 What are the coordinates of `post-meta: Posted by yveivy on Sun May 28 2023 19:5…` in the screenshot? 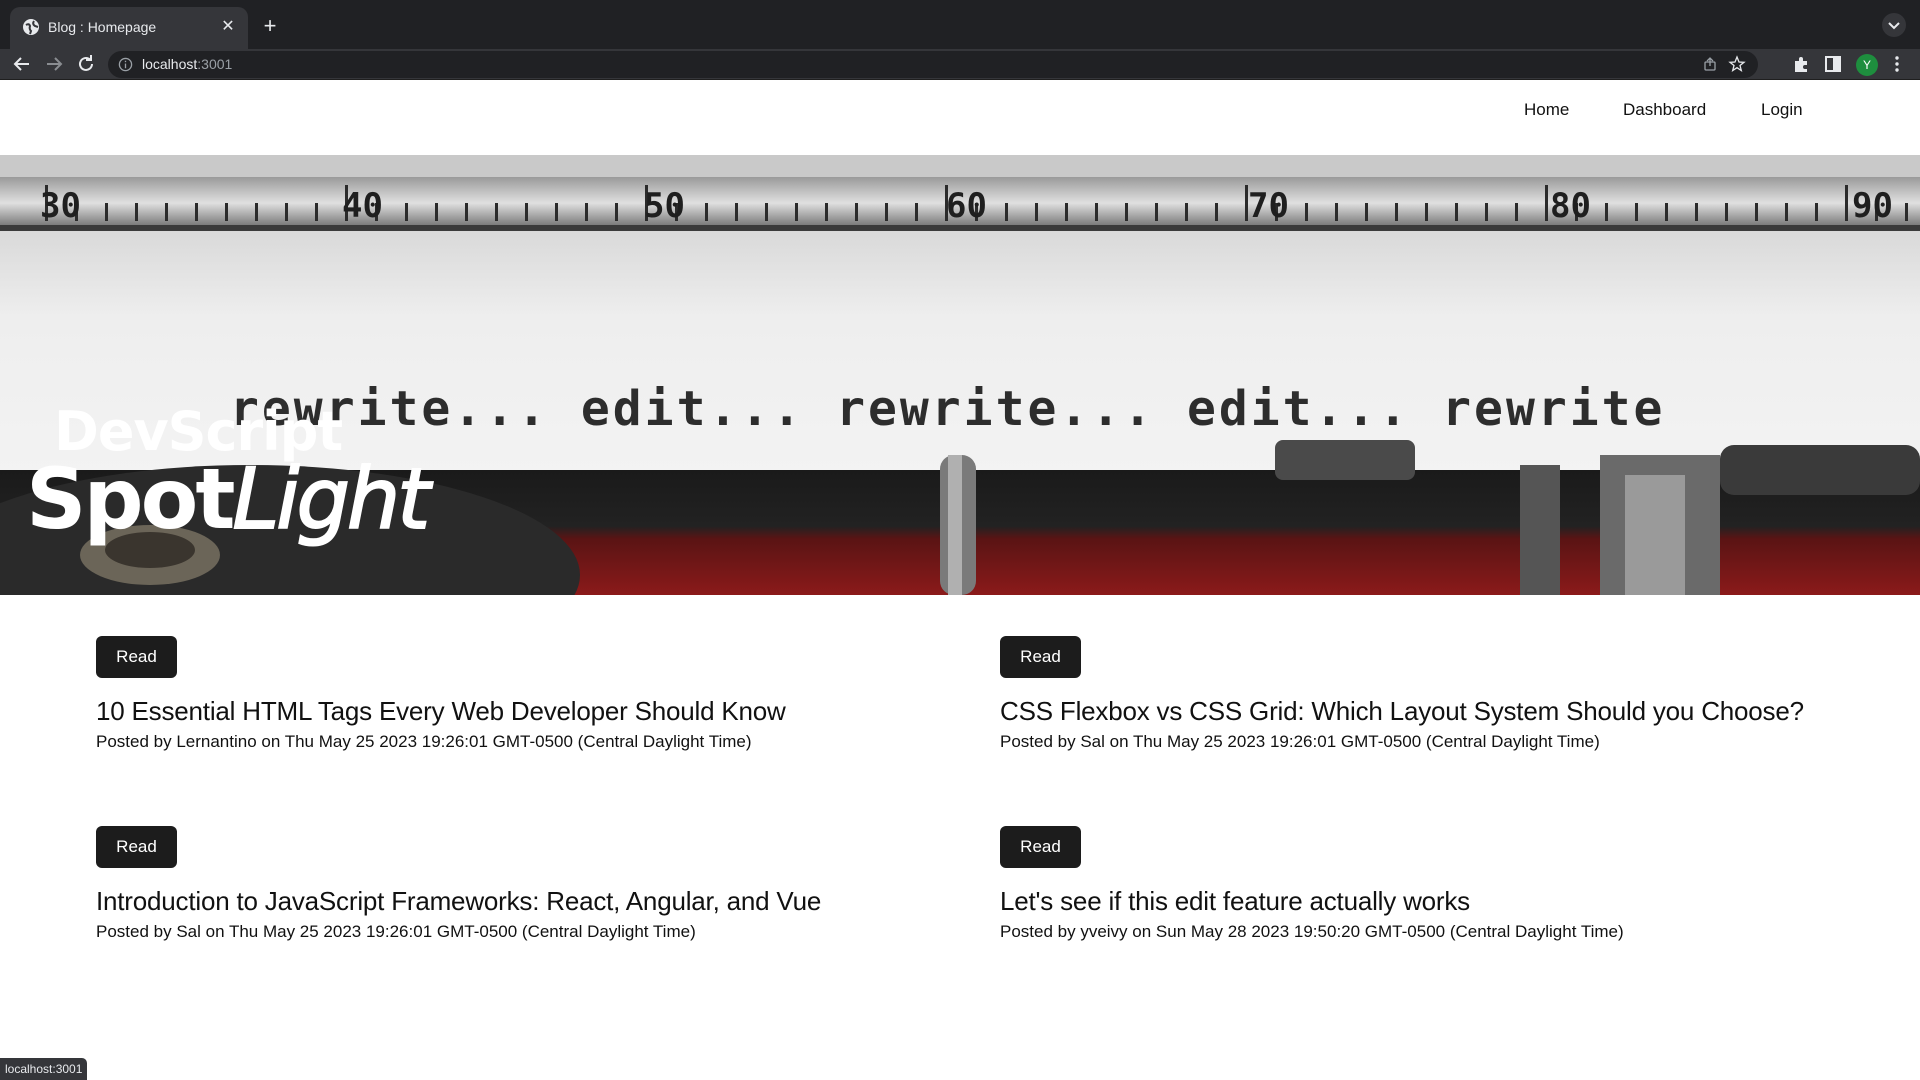 It's located at (1312, 931).